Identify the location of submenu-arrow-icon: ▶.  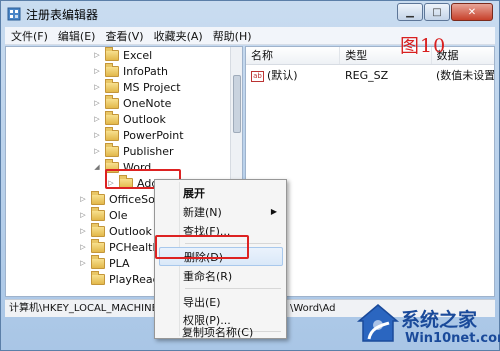
(273, 211).